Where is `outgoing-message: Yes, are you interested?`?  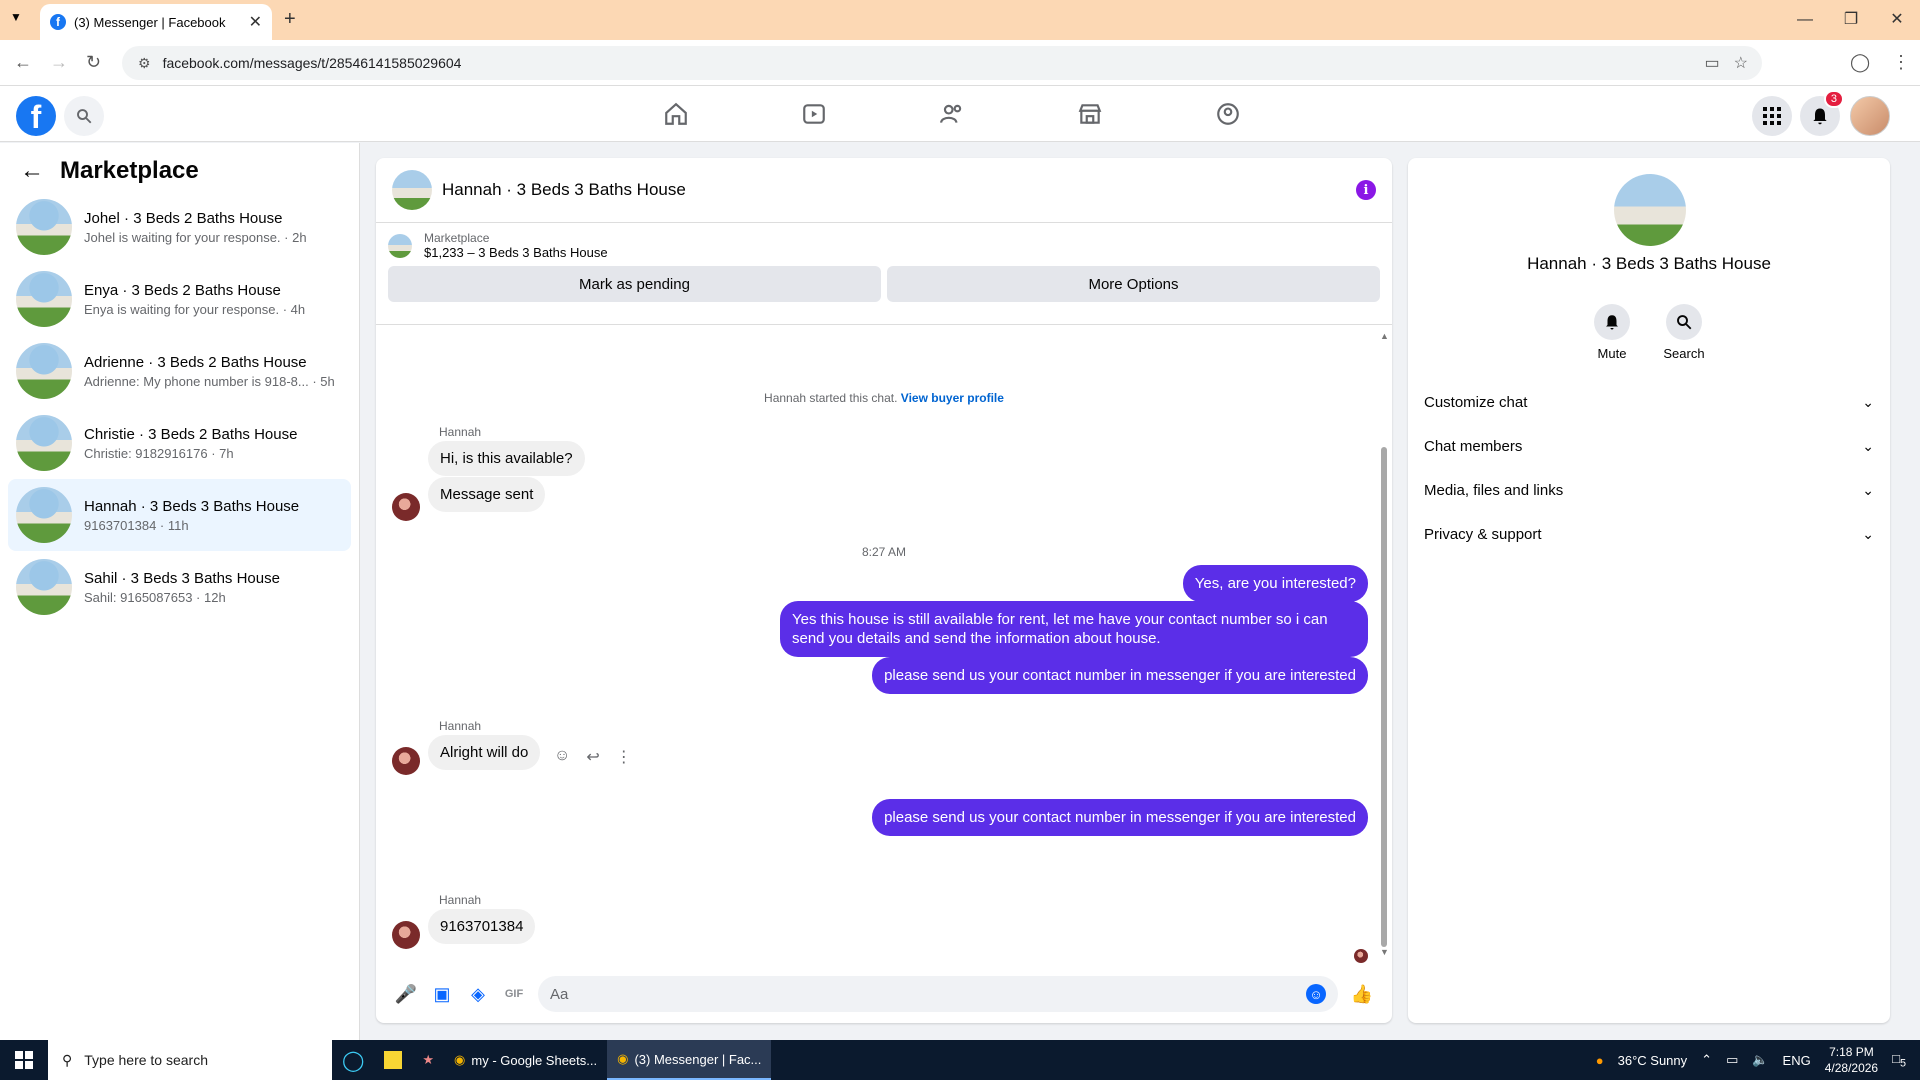
outgoing-message: Yes, are you interested? is located at coordinates (1275, 583).